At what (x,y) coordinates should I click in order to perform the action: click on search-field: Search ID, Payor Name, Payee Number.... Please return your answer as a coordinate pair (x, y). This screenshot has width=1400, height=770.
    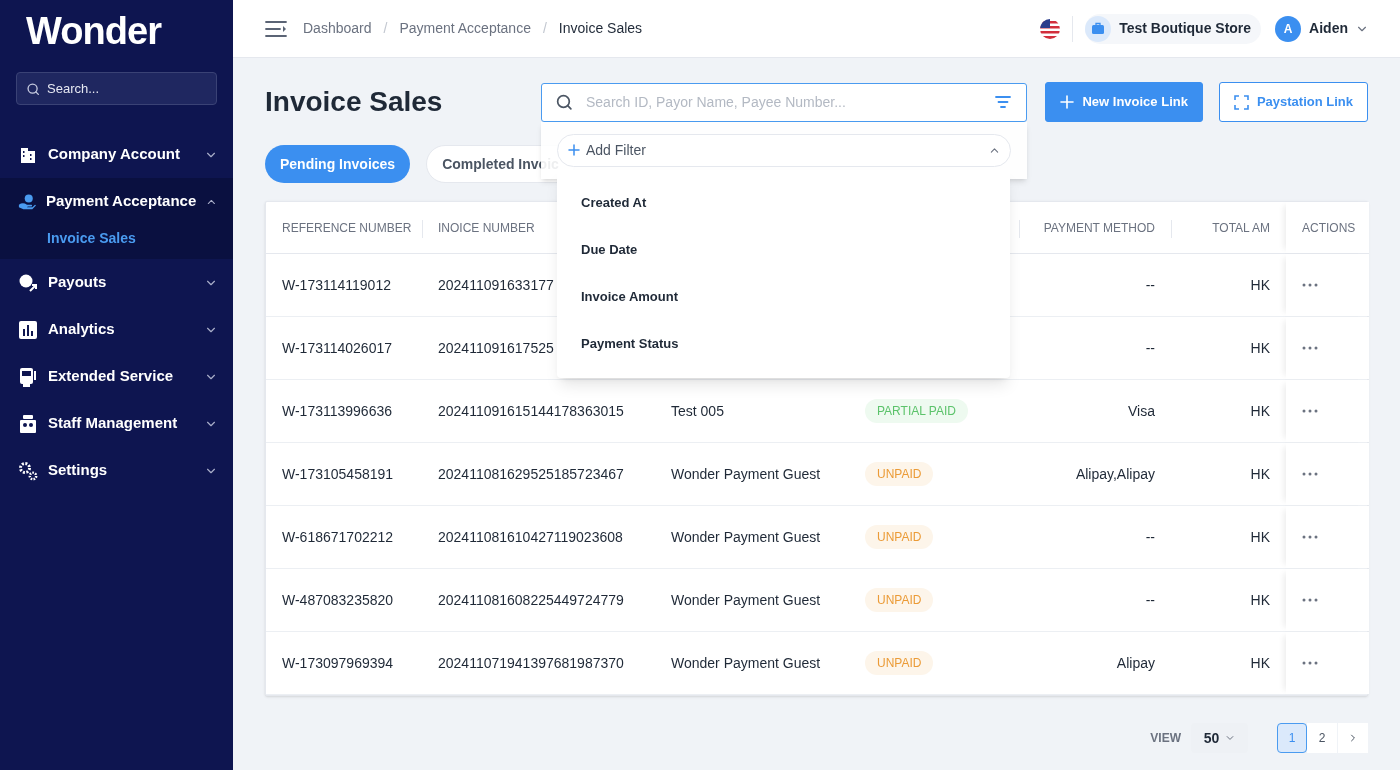
    Looking at the image, I should click on (784, 102).